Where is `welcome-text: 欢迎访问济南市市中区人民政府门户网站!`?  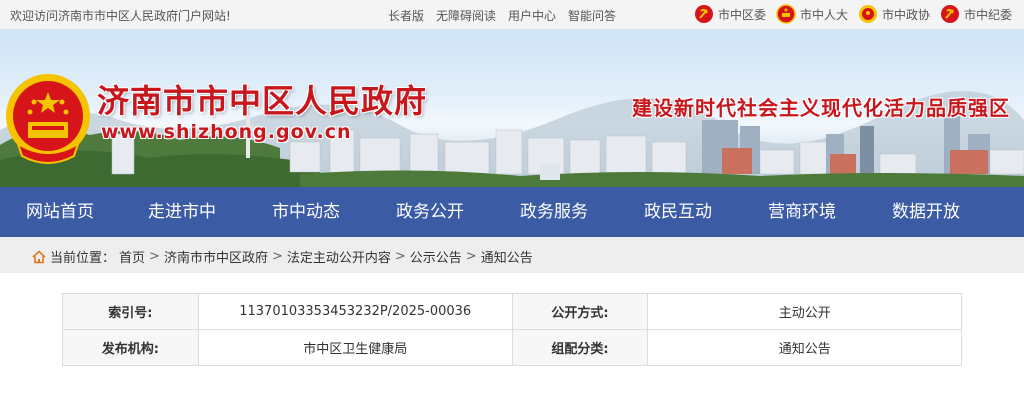 welcome-text: 欢迎访问济南市市中区人民政府门户网站! is located at coordinates (120, 16).